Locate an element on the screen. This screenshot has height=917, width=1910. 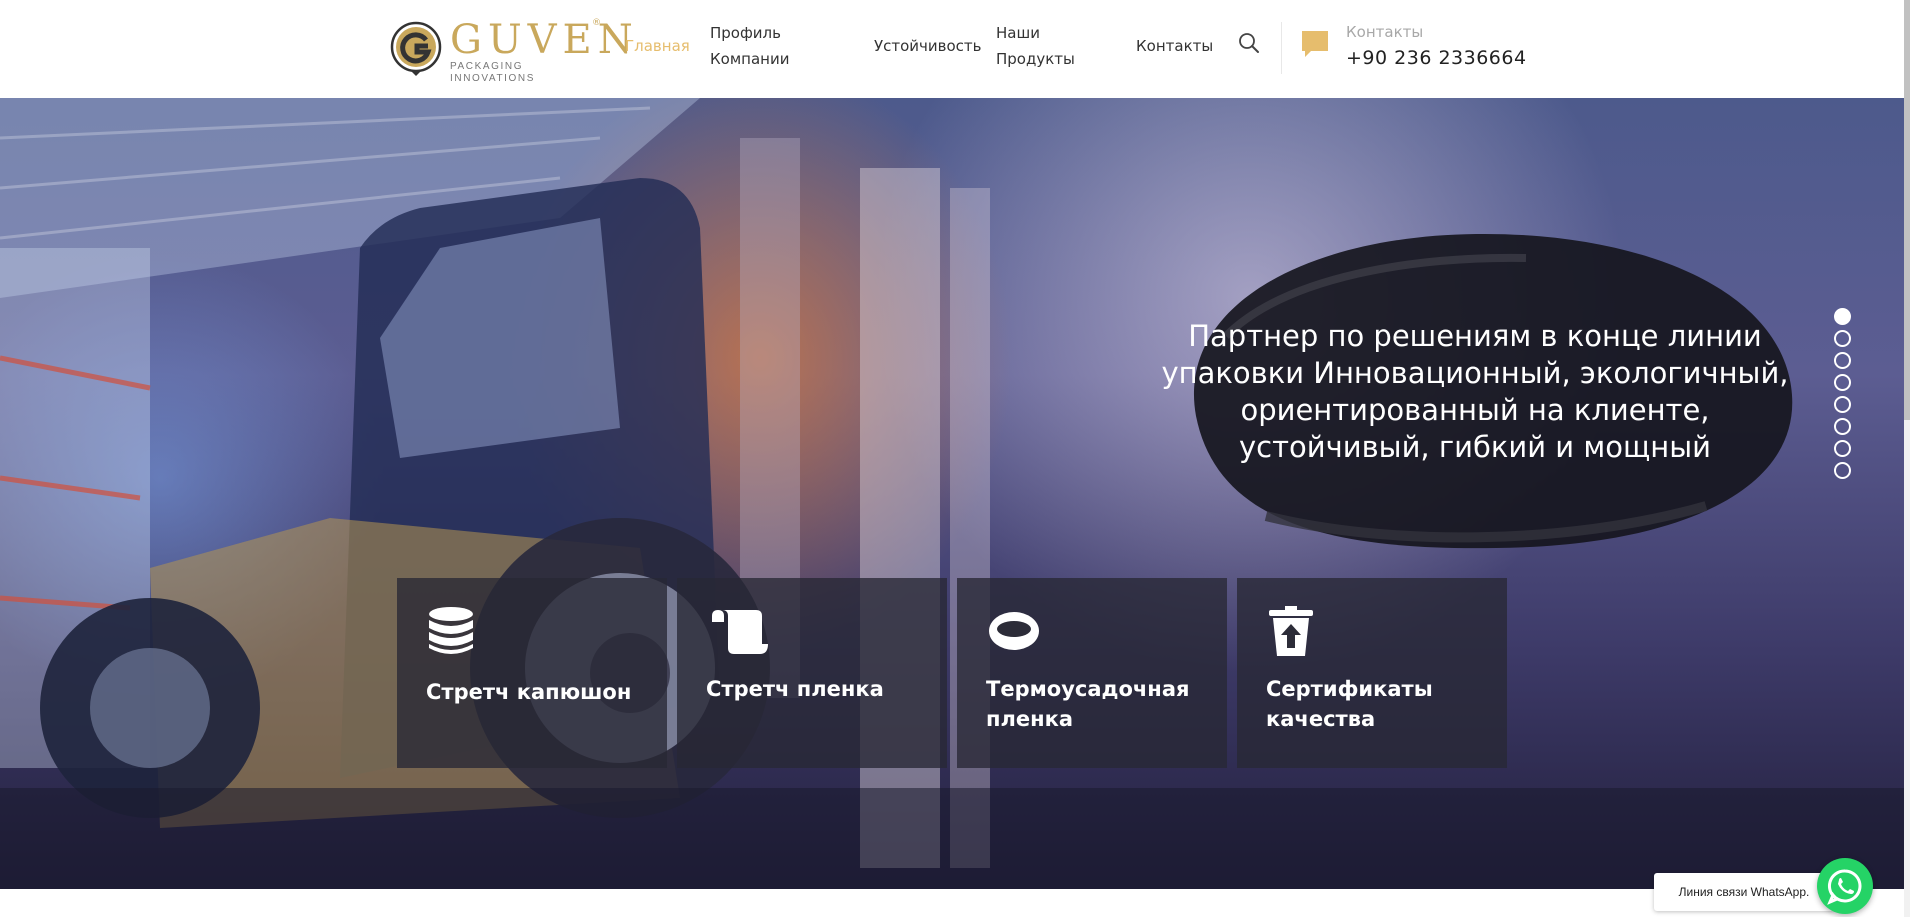
category-label: Сертификаты качества is located at coordinates (1349, 704).